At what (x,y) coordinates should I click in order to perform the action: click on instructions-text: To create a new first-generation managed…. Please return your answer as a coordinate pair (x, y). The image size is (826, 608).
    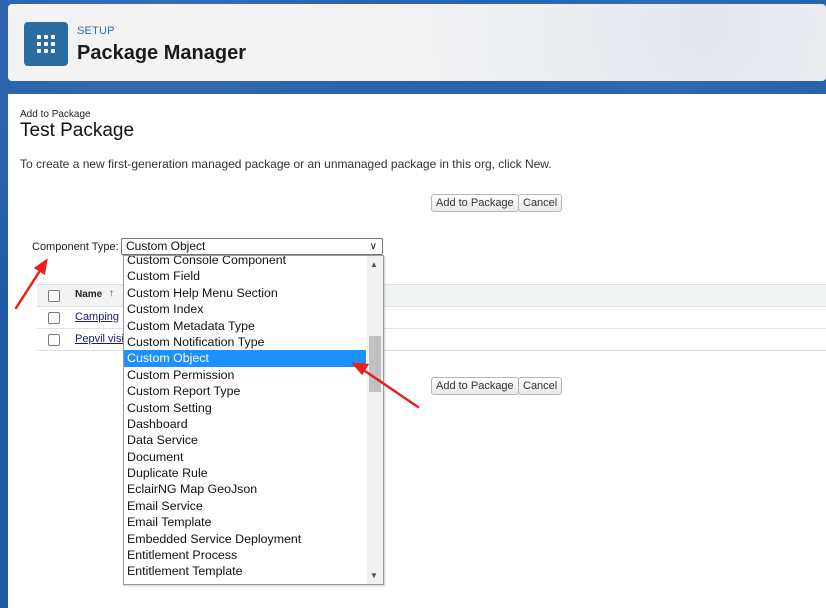
    Looking at the image, I should click on (286, 164).